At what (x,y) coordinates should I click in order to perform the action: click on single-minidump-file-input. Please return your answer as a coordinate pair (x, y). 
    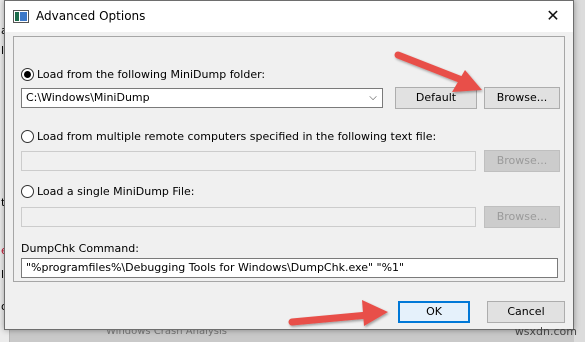
    Looking at the image, I should click on (248, 217).